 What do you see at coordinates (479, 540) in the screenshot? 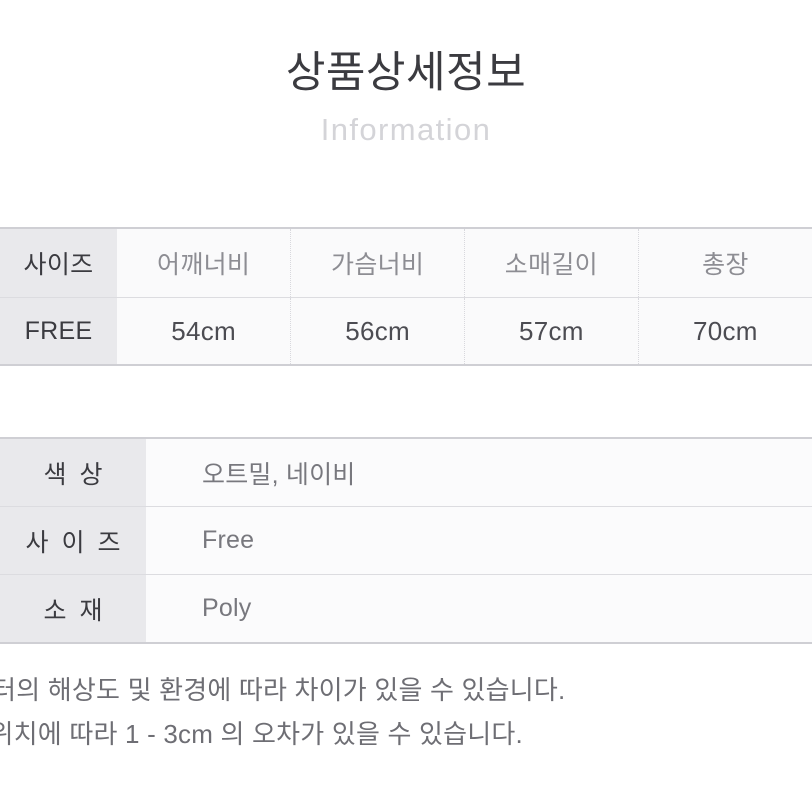
I see `spec-value-size: Free` at bounding box center [479, 540].